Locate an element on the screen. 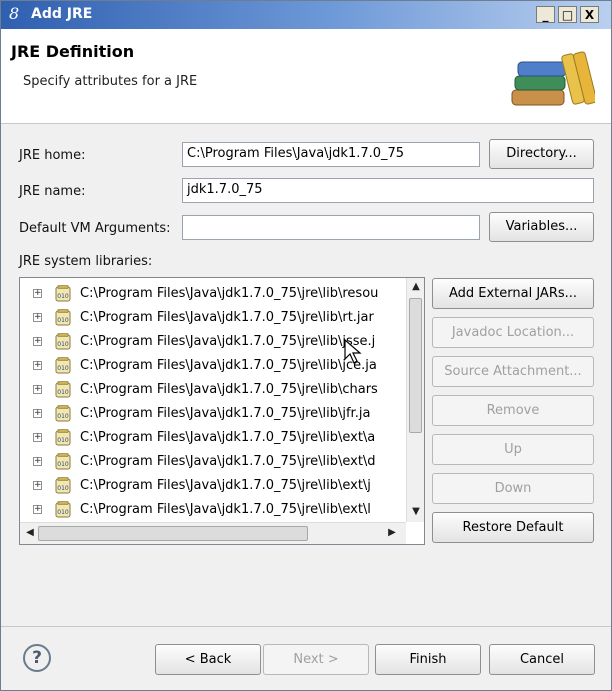  mouse-pointer-icon is located at coordinates (353, 351).